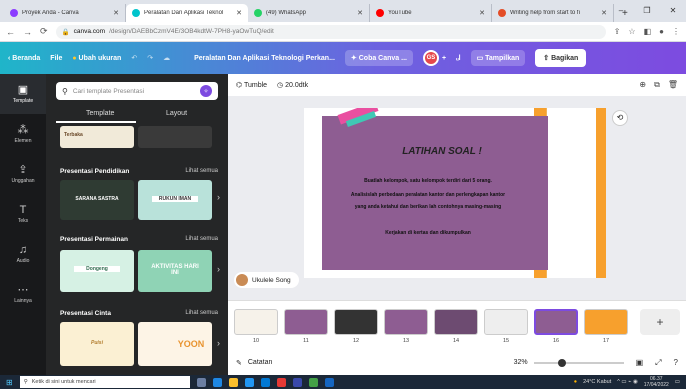 The height and width of the screenshot is (389, 686). Describe the element at coordinates (251, 85) in the screenshot. I see `transition-button: ⌬ Tumble` at that location.